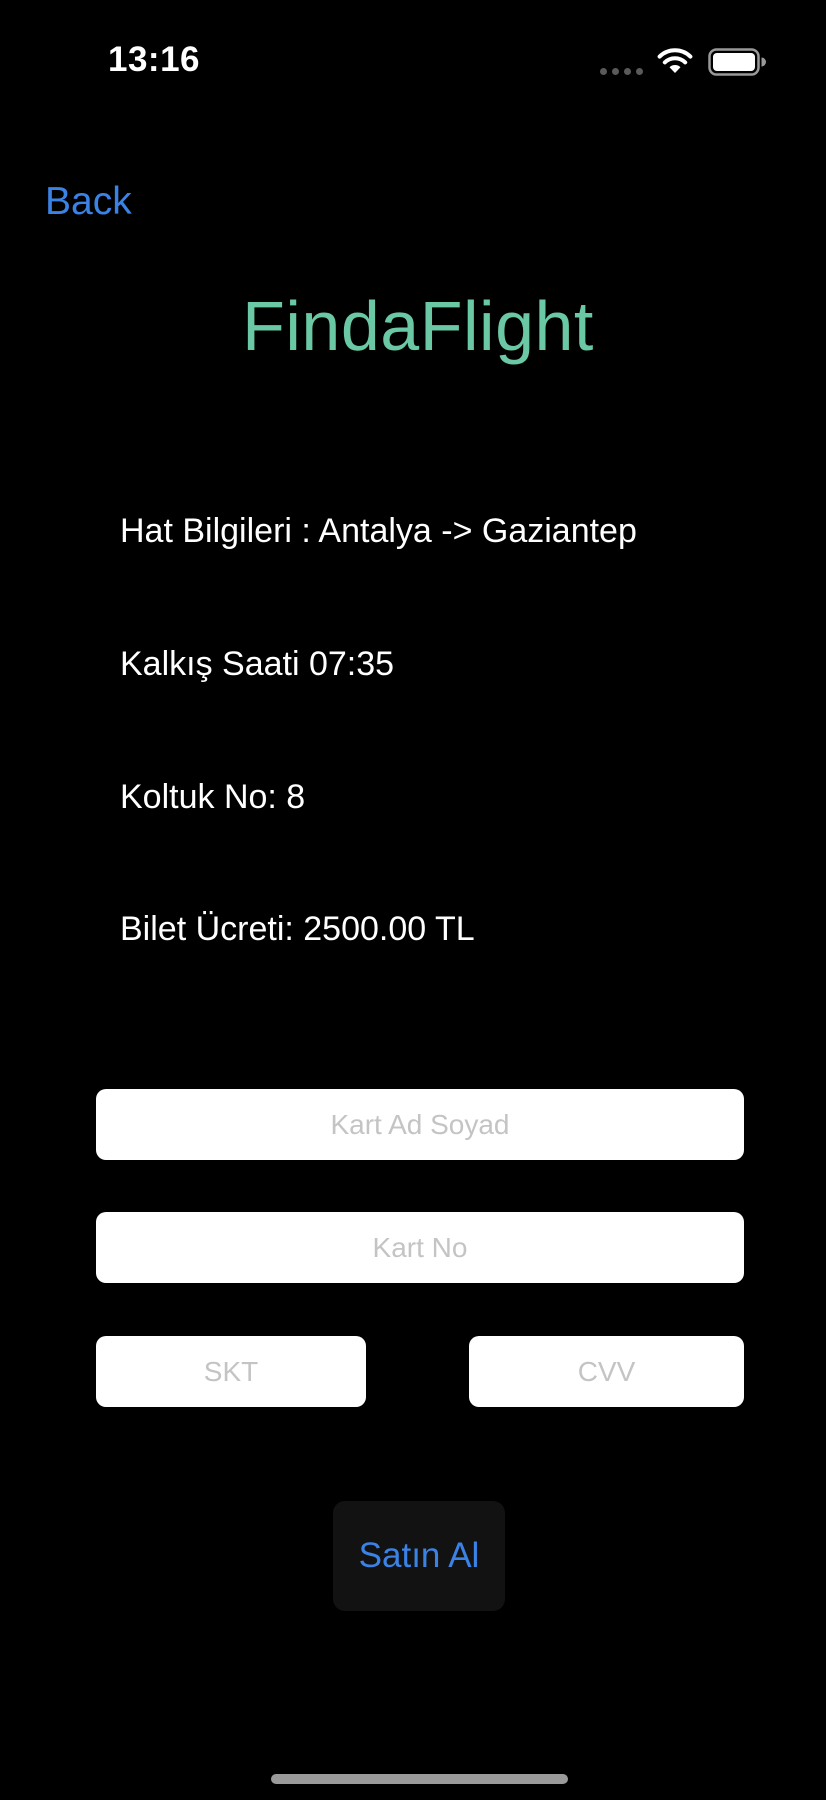 This screenshot has height=1800, width=826. I want to click on route-info: Hat Bilgileri : Antalya -> Gaziantep, so click(378, 531).